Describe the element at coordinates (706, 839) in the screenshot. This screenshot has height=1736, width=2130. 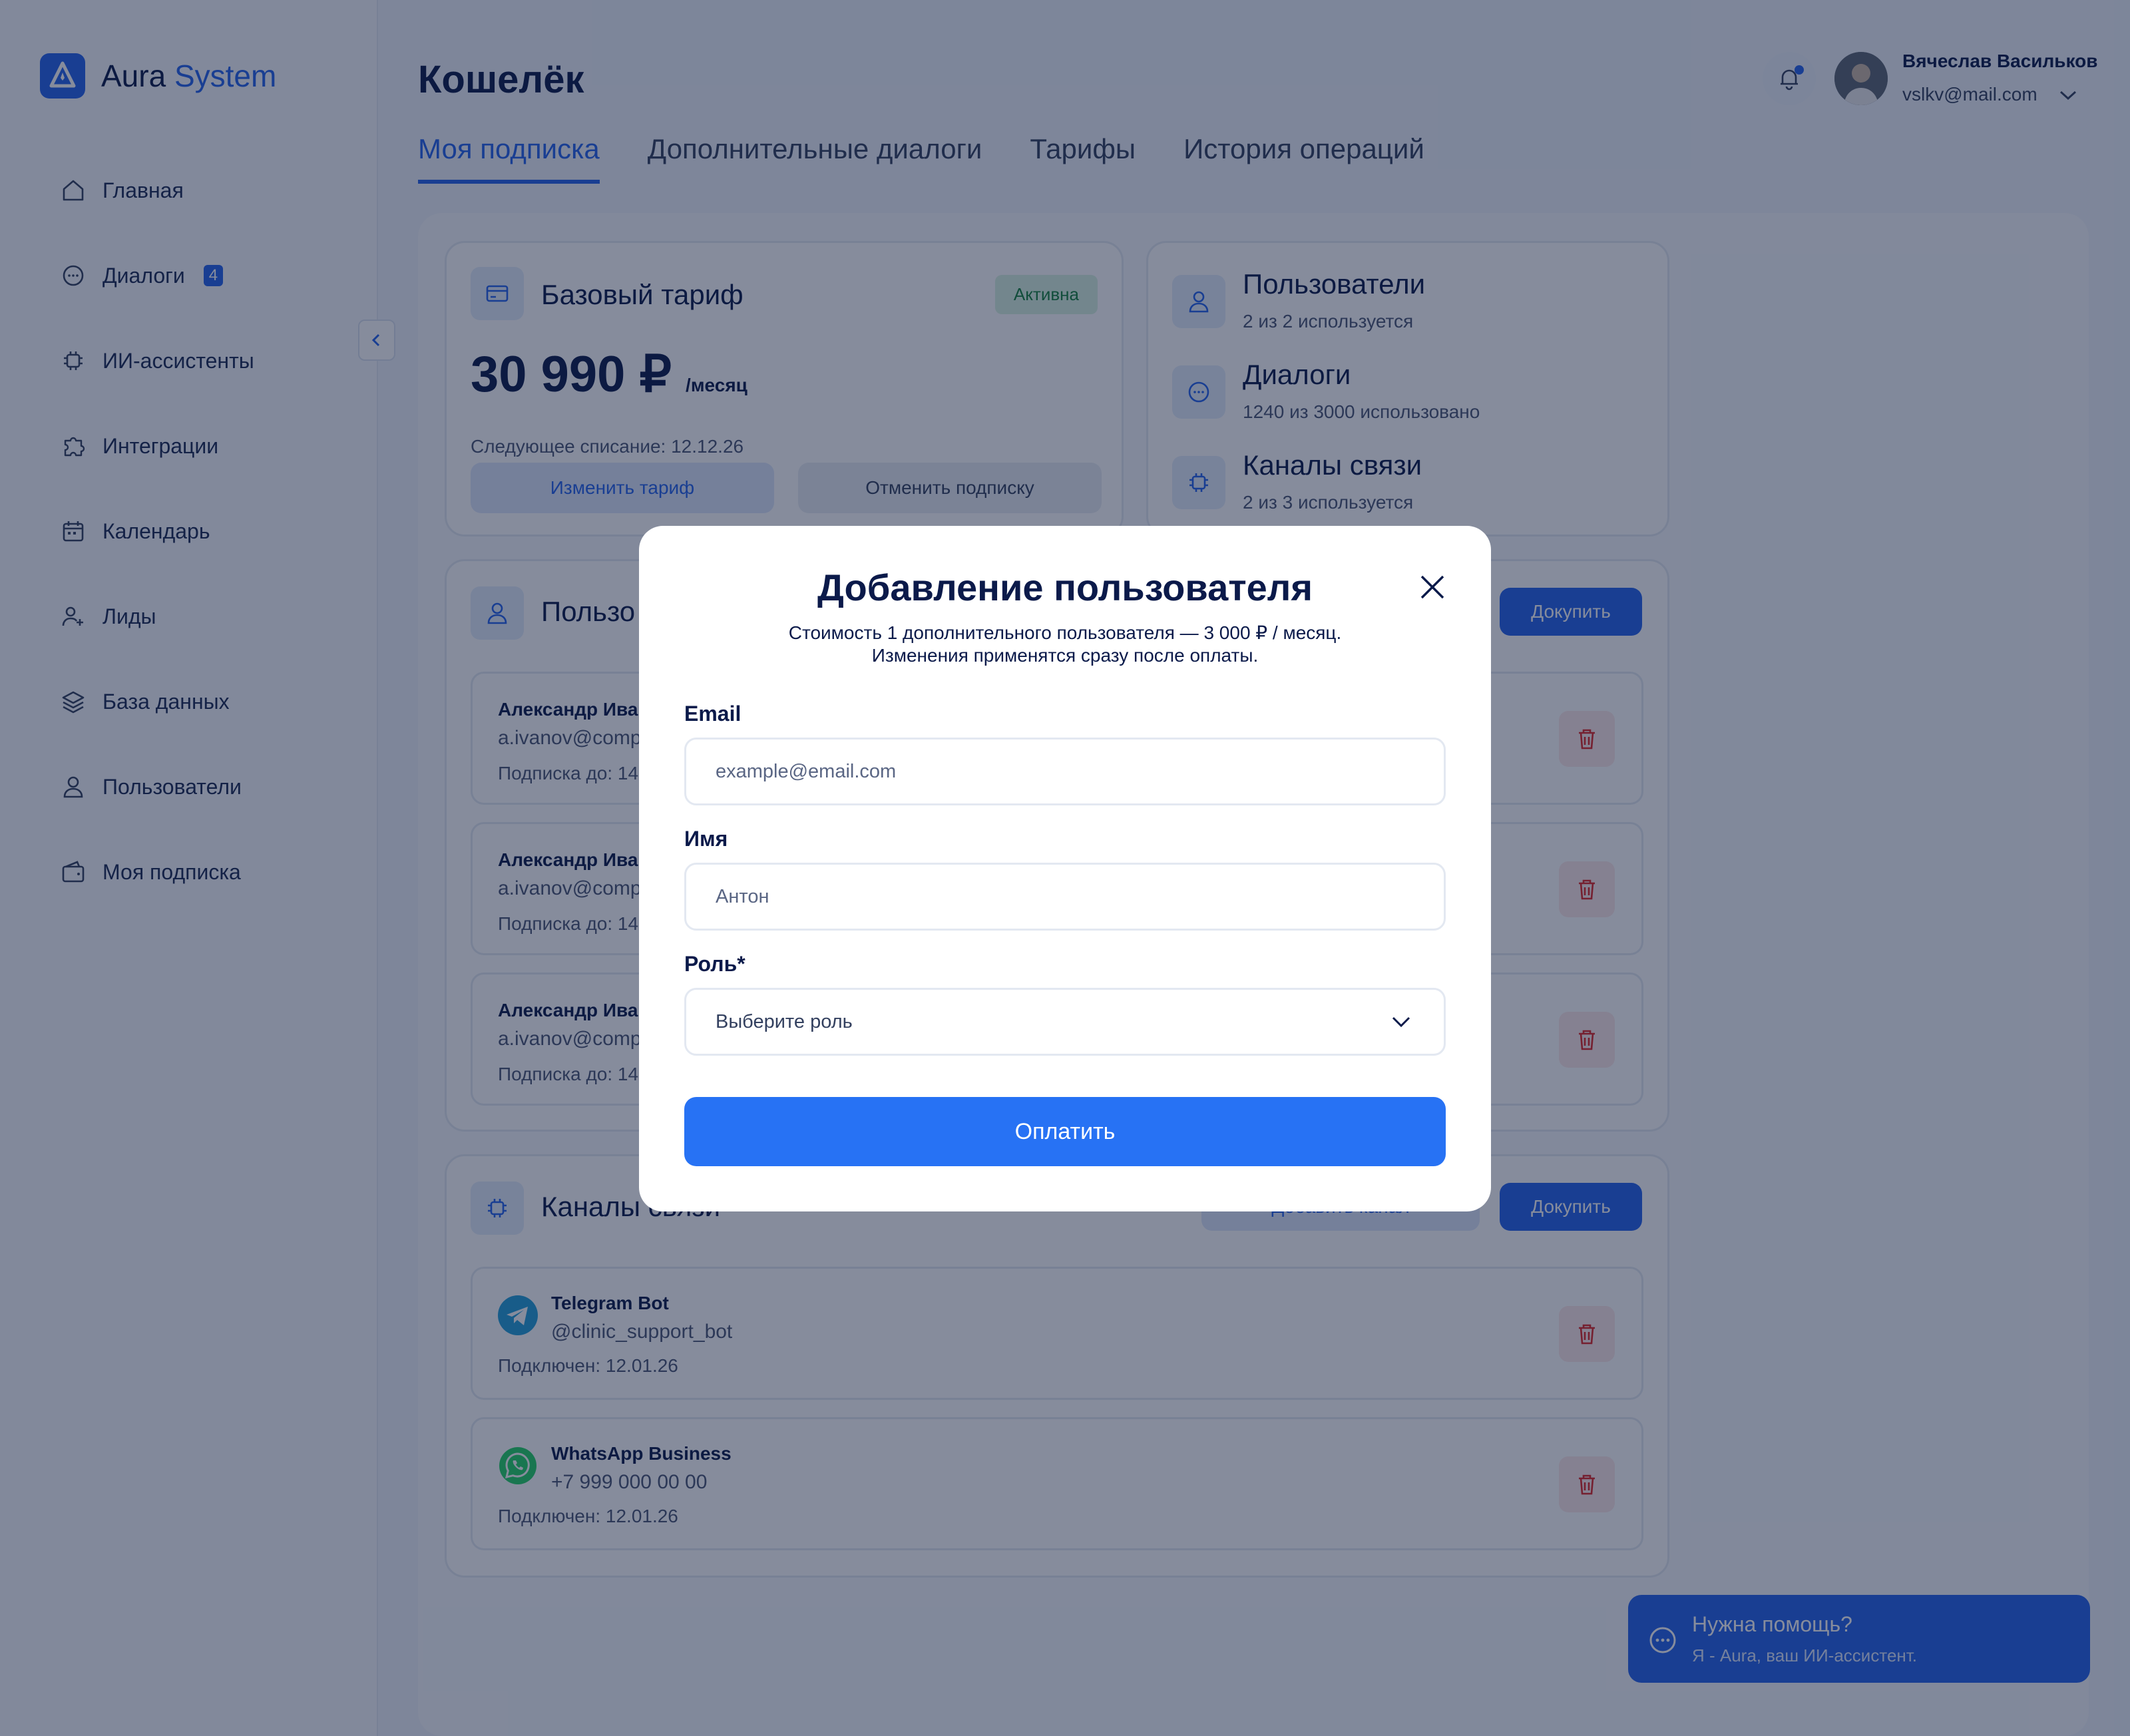
I see `name-label: Имя` at that location.